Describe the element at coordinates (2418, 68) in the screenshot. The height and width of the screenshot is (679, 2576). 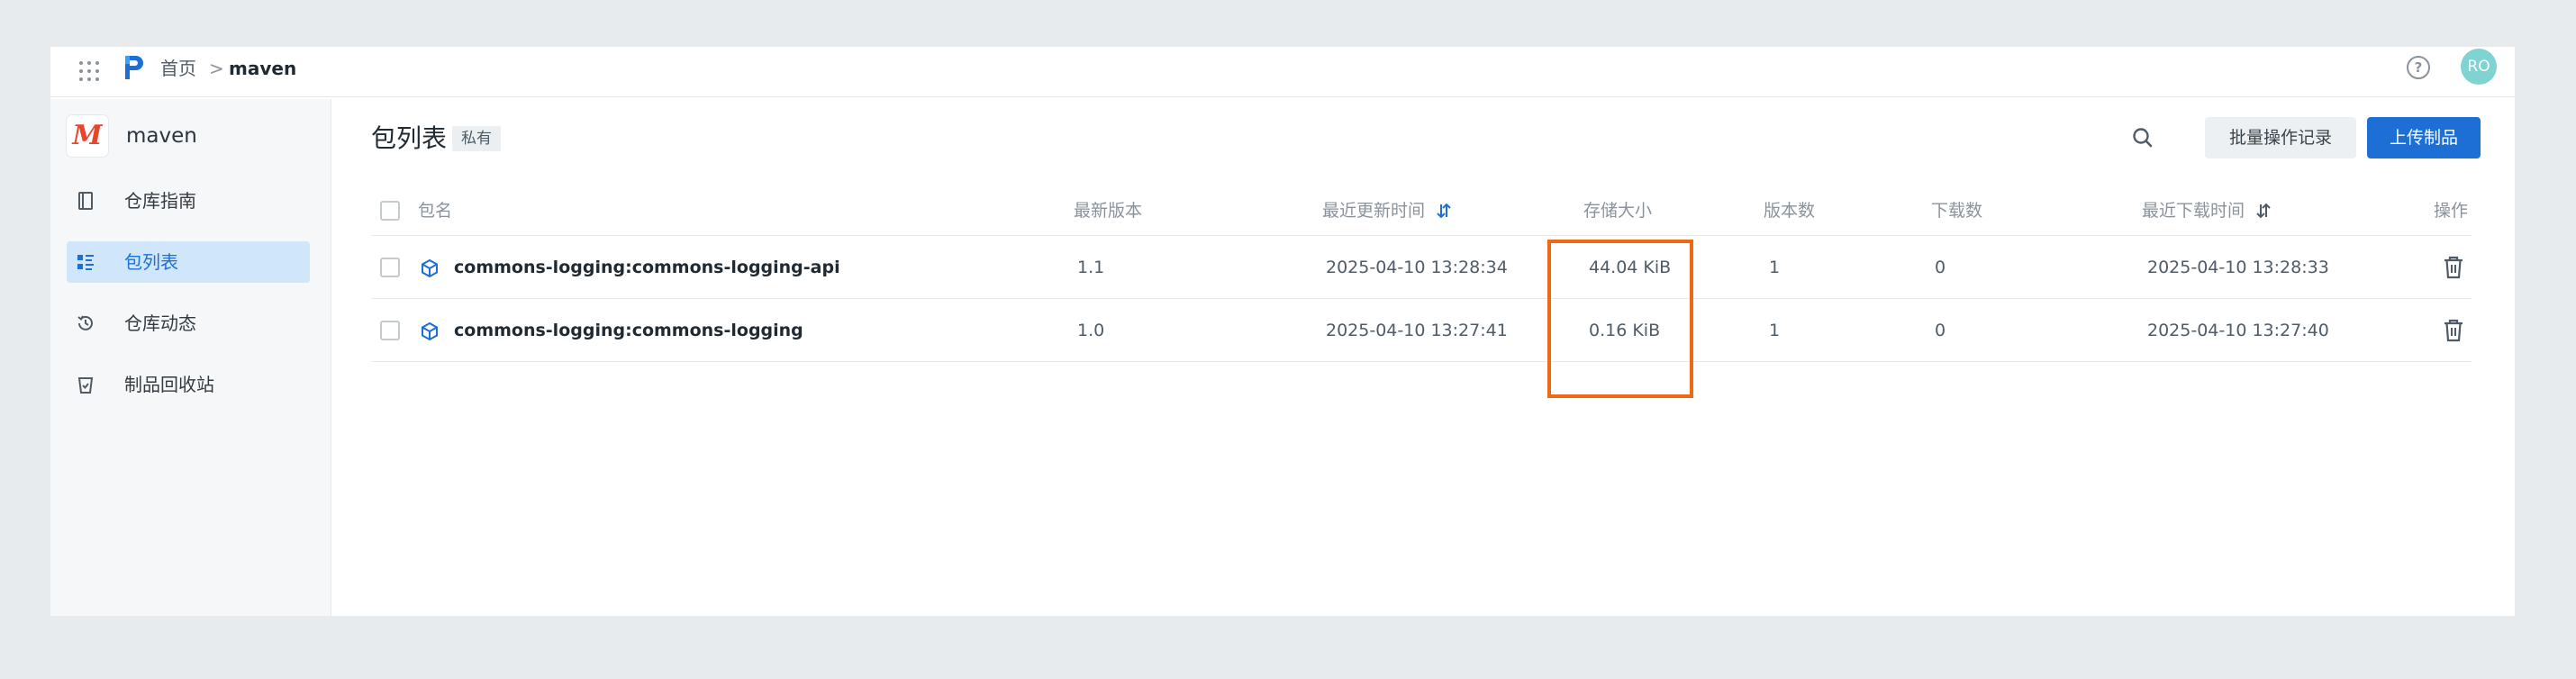
I see `help-icon: ?` at that location.